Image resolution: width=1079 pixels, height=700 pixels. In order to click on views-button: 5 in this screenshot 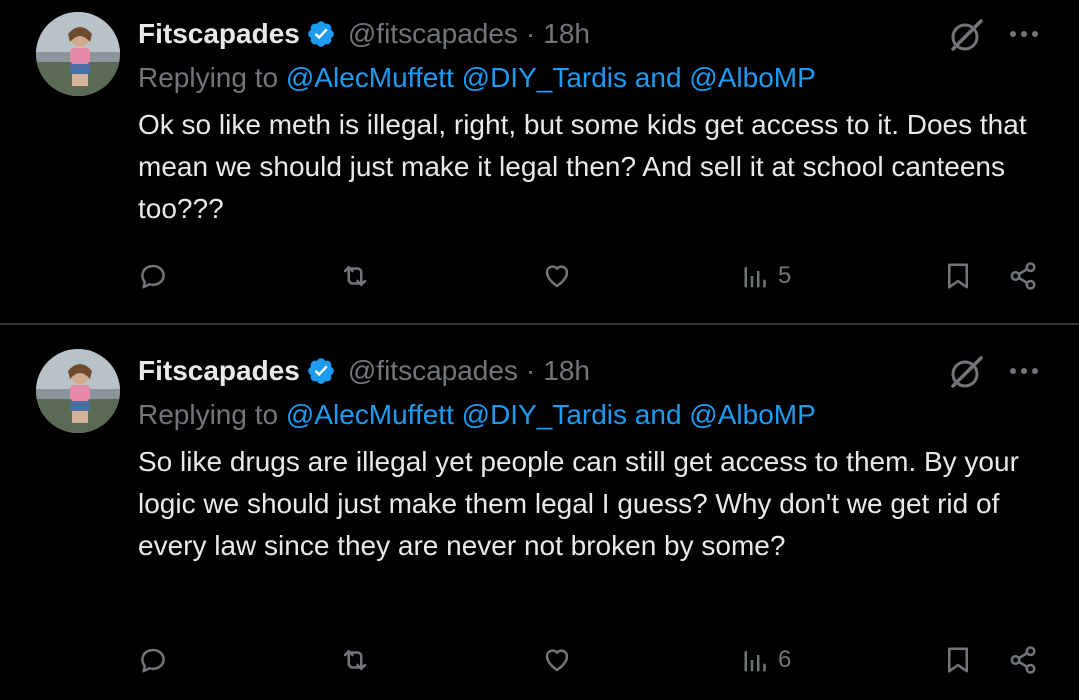, I will do `click(766, 276)`.